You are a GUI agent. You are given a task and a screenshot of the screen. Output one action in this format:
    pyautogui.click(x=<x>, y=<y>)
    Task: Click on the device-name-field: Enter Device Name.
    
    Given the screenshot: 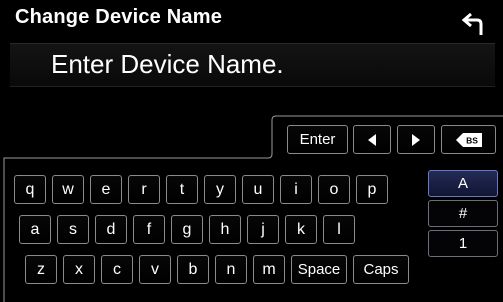 What is the action you would take?
    pyautogui.click(x=252, y=65)
    